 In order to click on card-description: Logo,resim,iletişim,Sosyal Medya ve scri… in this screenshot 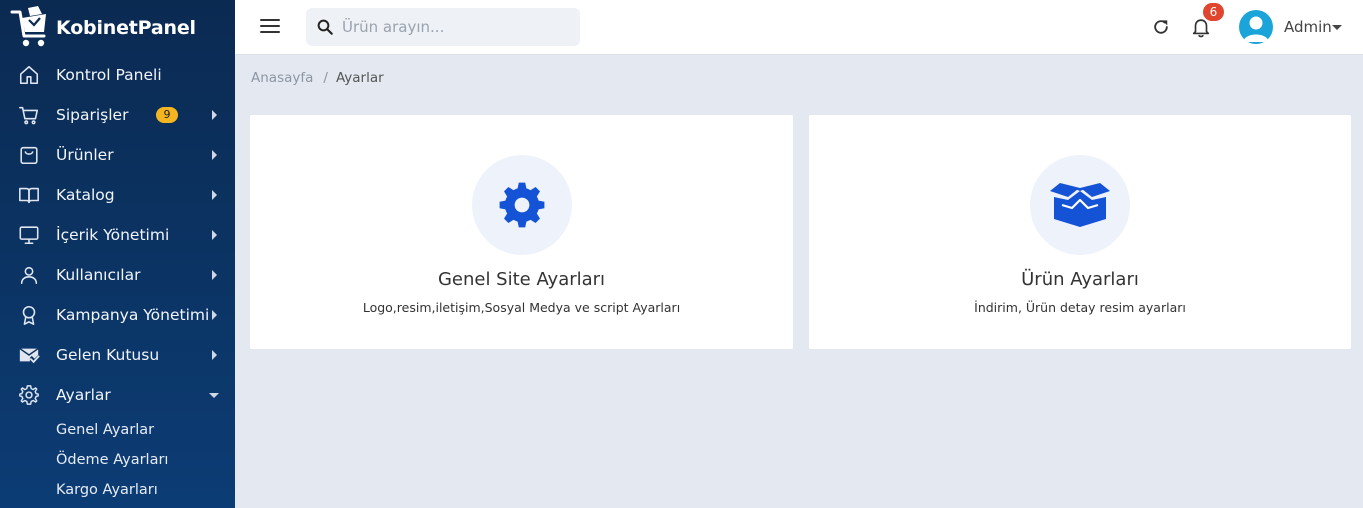, I will do `click(521, 307)`.